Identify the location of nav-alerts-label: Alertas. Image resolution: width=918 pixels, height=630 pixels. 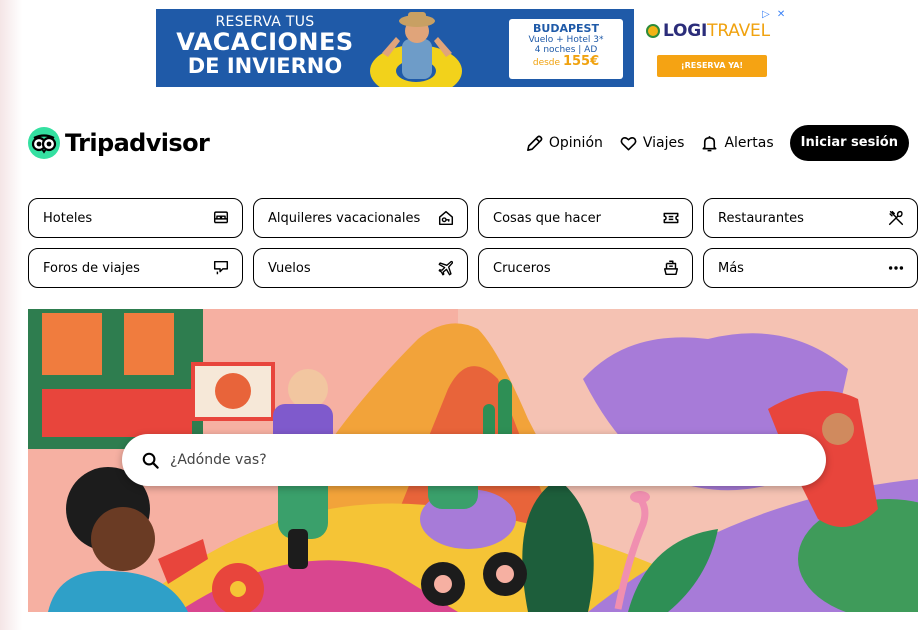
(749, 143).